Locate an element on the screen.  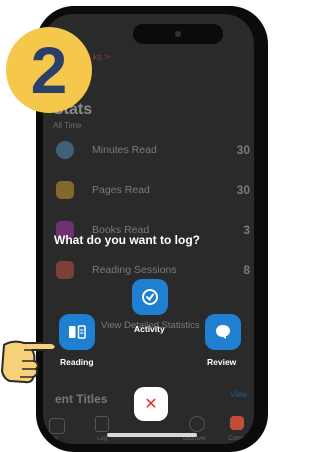
stats-subtitle: All Time is located at coordinates (67, 125).